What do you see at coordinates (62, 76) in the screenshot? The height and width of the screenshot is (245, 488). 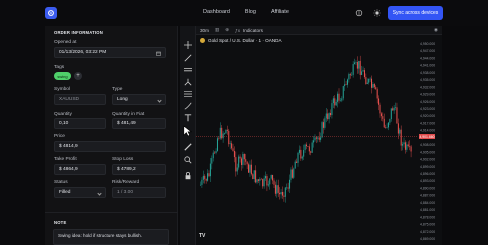 I see `tag-swing: swing` at bounding box center [62, 76].